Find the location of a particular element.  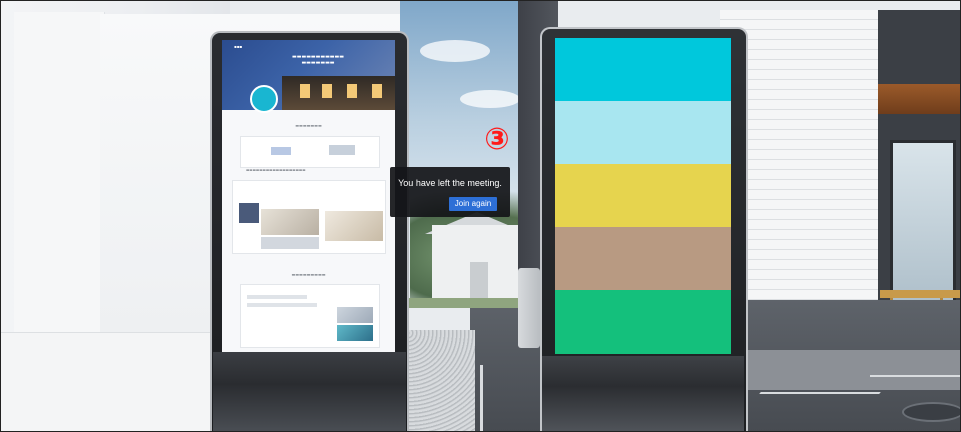

left-wall-panel is located at coordinates (59, 177).